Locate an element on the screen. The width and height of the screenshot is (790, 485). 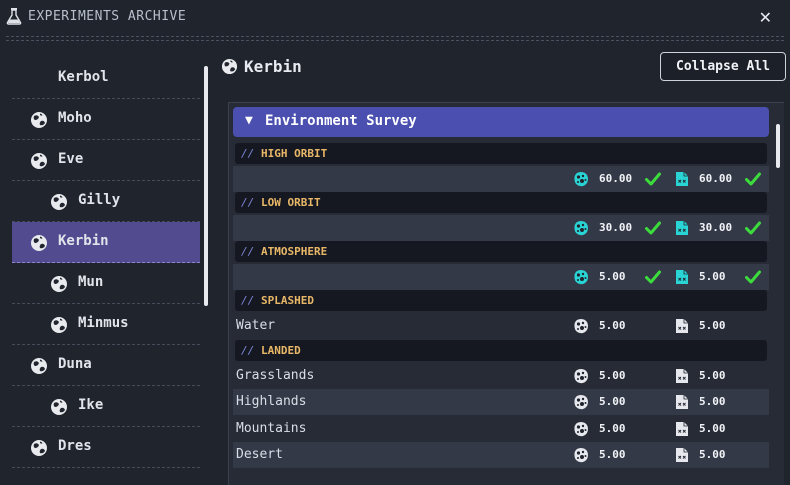
sidebar-item-ike: Ike is located at coordinates (106, 406).